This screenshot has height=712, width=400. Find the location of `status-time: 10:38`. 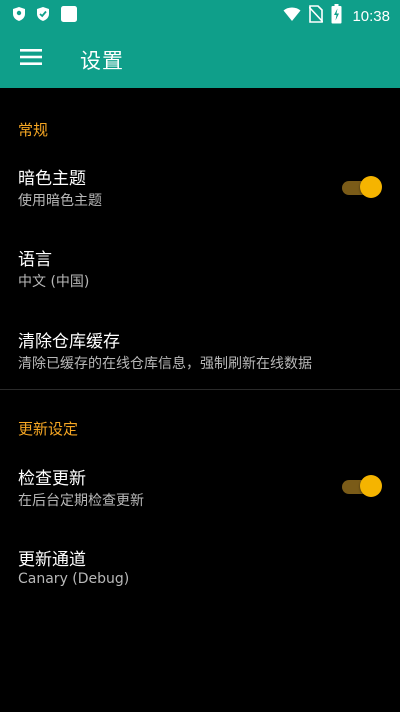

status-time: 10:38 is located at coordinates (371, 16).